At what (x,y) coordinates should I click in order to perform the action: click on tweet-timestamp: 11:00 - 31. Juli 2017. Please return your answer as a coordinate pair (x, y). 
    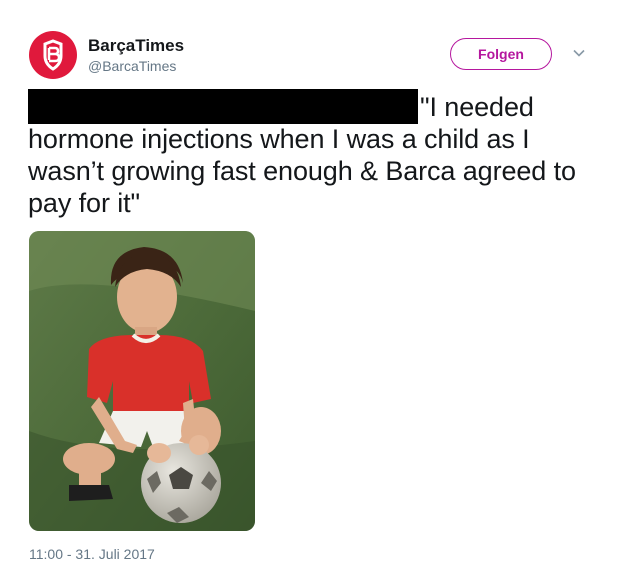
    Looking at the image, I should click on (92, 554).